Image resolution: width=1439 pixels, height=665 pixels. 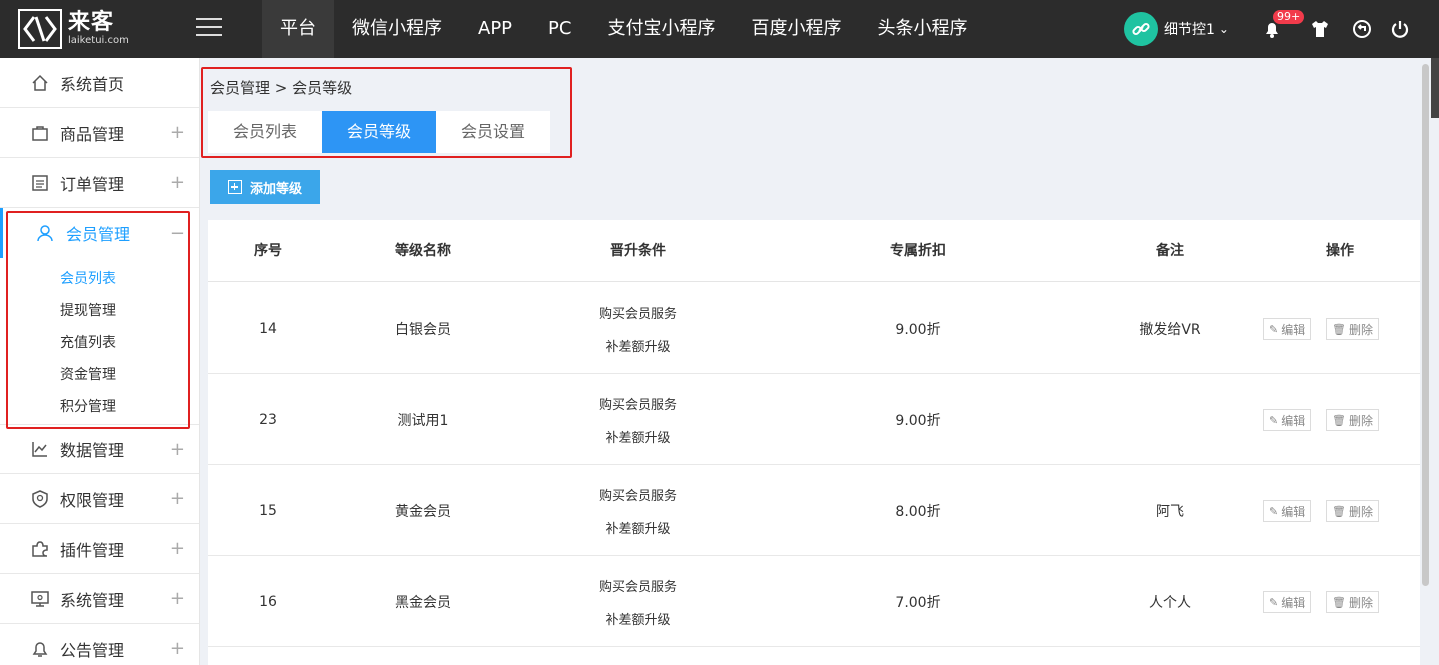 I want to click on power-icon, so click(x=1400, y=29).